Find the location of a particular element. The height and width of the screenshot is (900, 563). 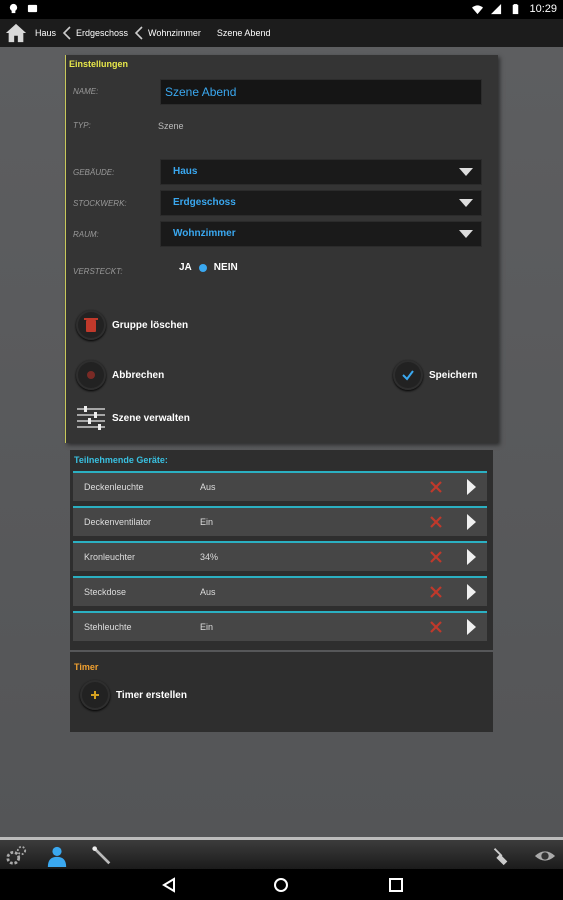

hidden-no-option: NEIN is located at coordinates (226, 267).